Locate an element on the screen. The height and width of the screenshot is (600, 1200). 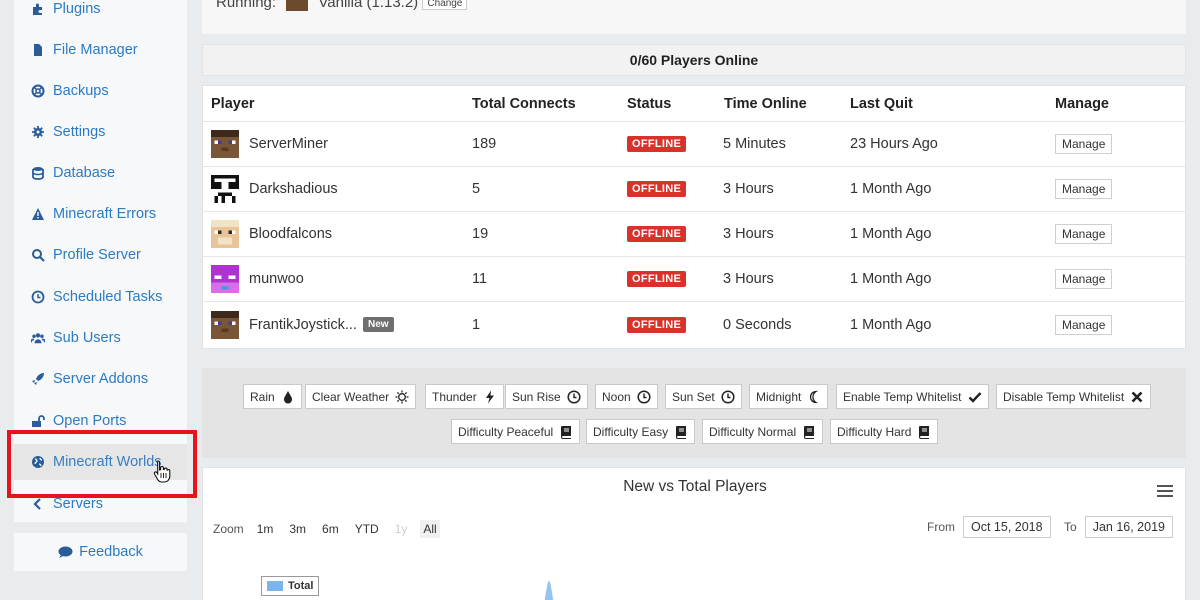
sidebar-item-backups: Backups is located at coordinates (100, 91).